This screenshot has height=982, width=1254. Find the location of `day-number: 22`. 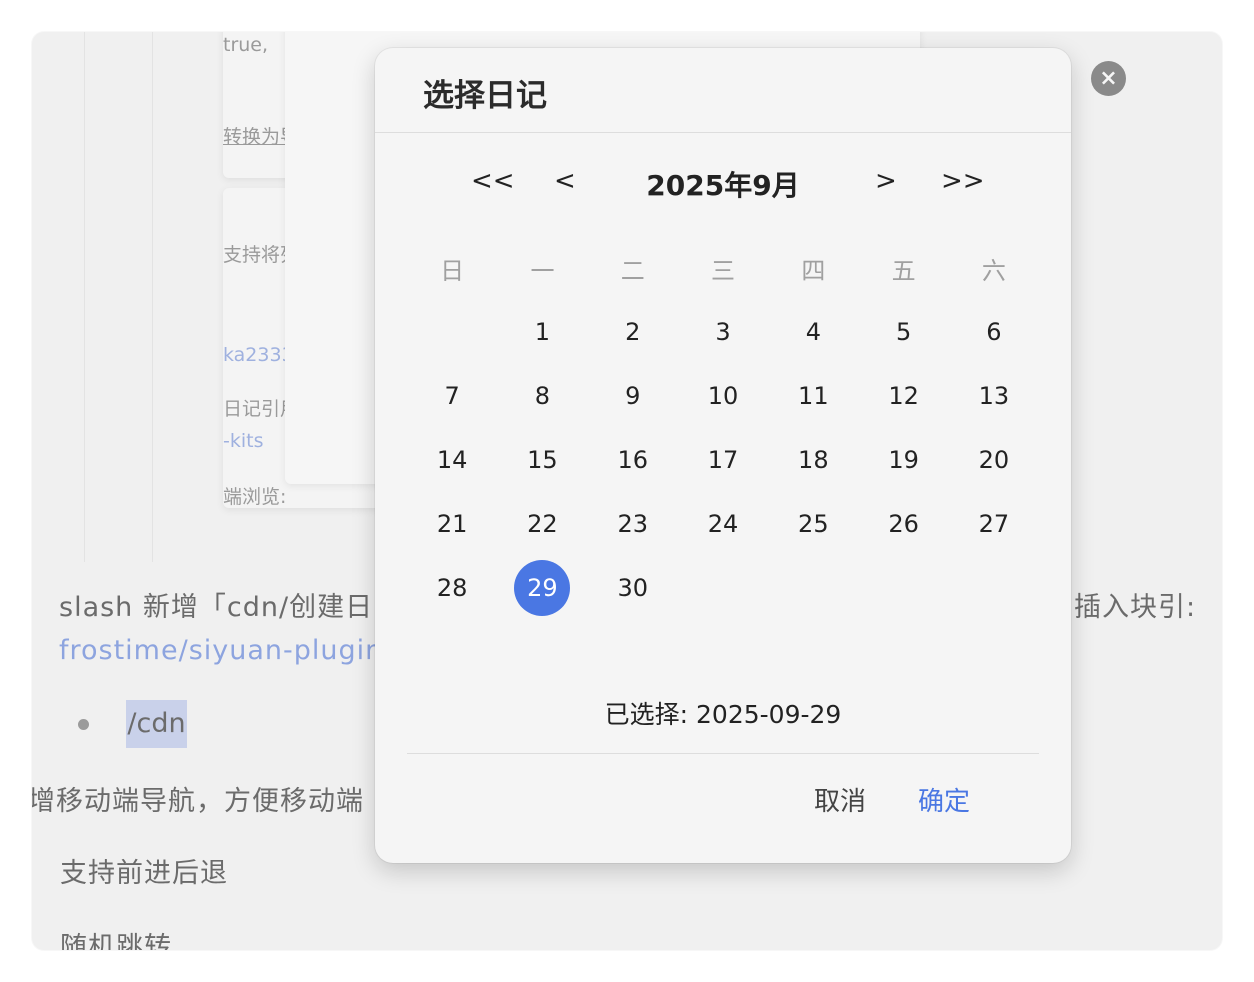

day-number: 22 is located at coordinates (542, 524).